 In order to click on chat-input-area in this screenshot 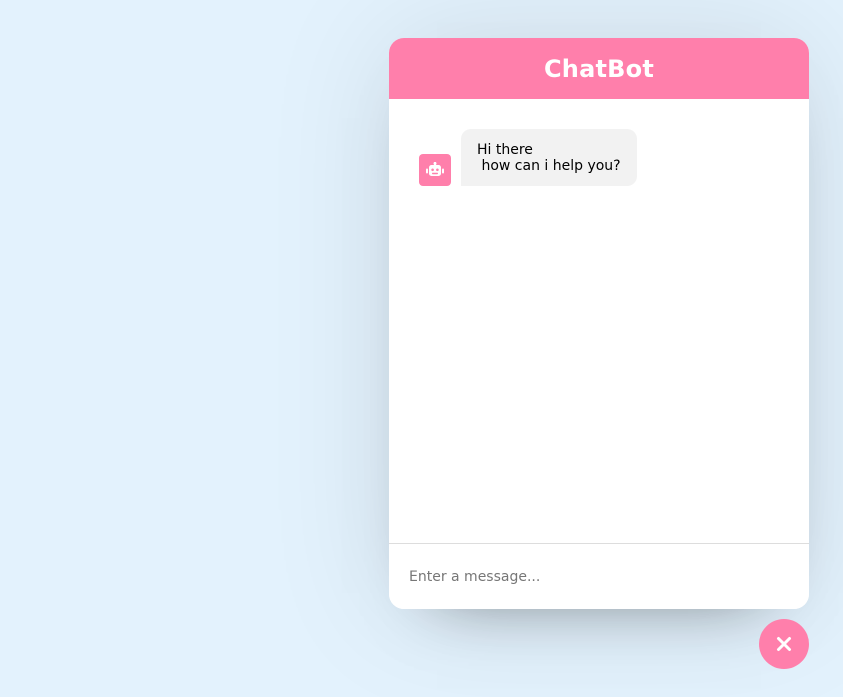, I will do `click(599, 576)`.